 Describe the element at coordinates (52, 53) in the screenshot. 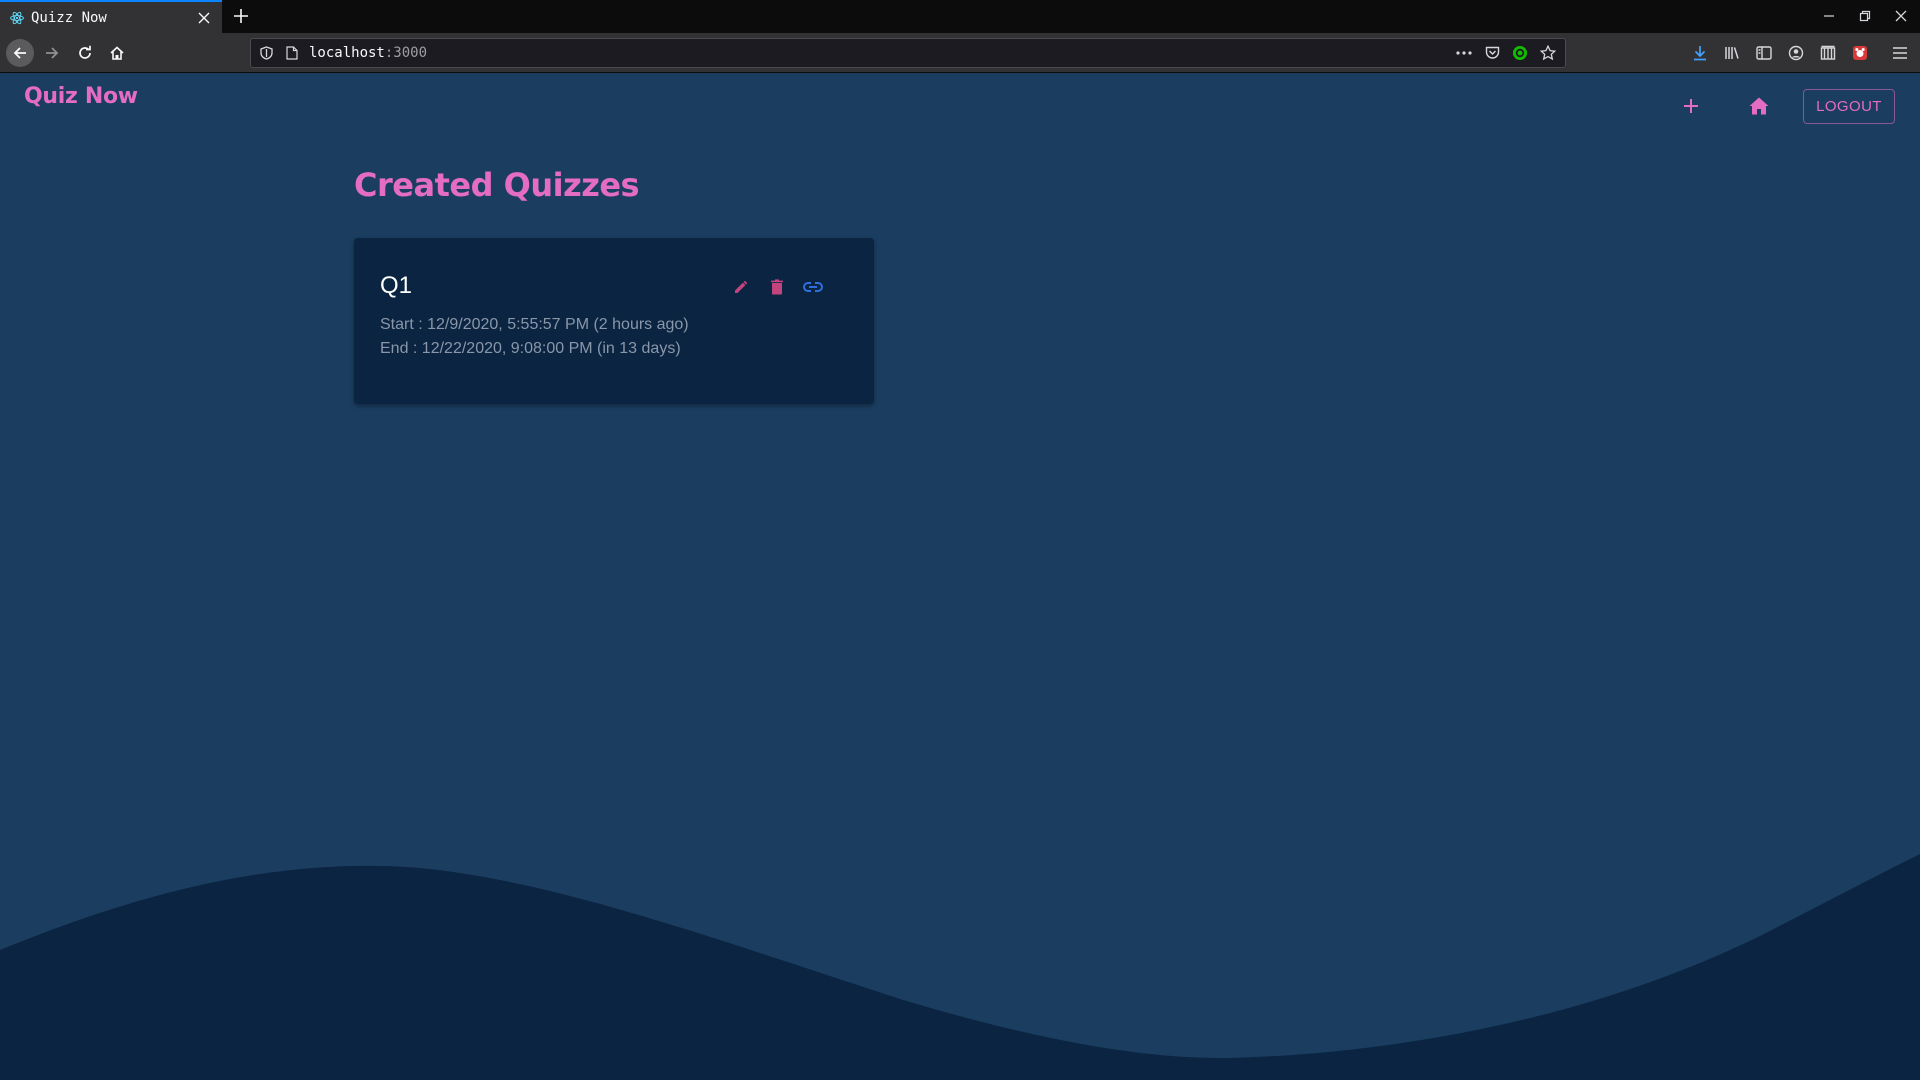

I see `forward-arrow-icon` at that location.